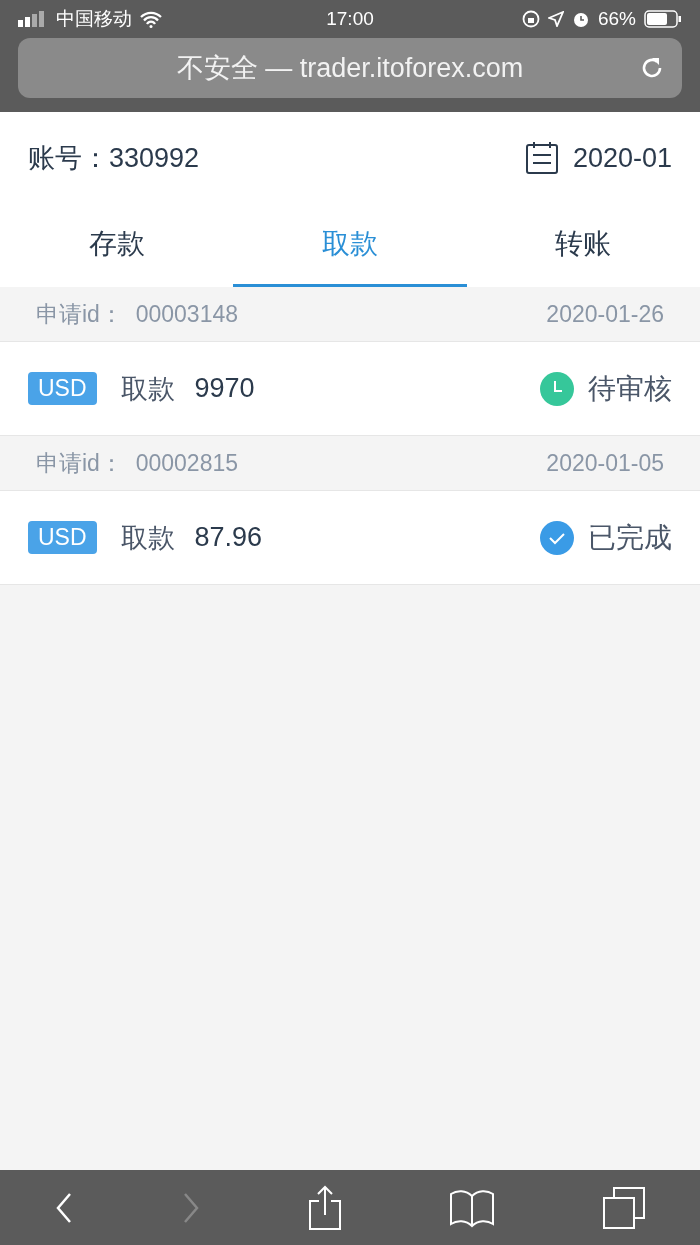 The image size is (700, 1245). I want to click on battery-icon, so click(663, 19).